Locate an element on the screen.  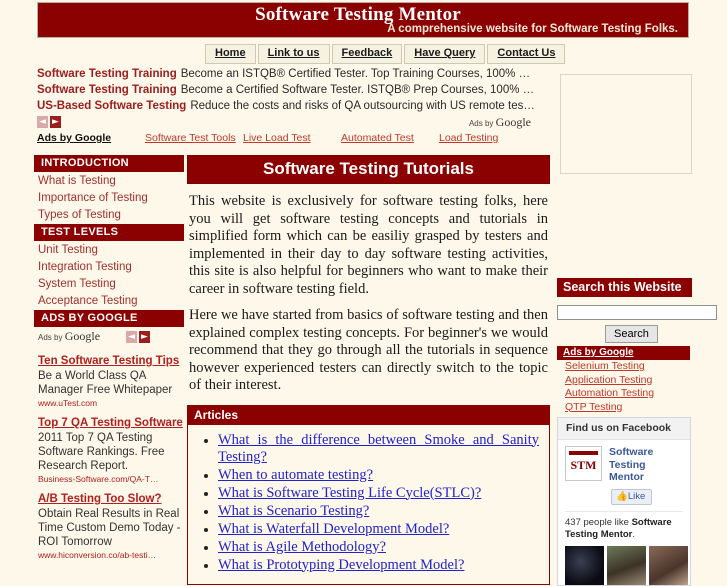
nav-item-contact-us: Contact Us is located at coordinates (526, 54).